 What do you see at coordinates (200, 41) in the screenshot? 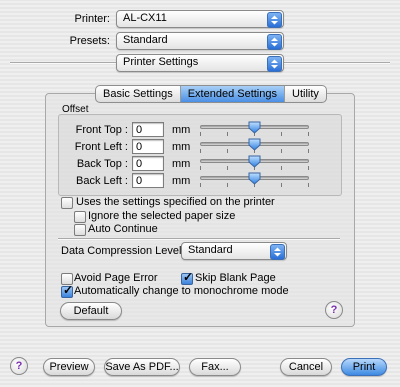
I see `presets-popup: Standard` at bounding box center [200, 41].